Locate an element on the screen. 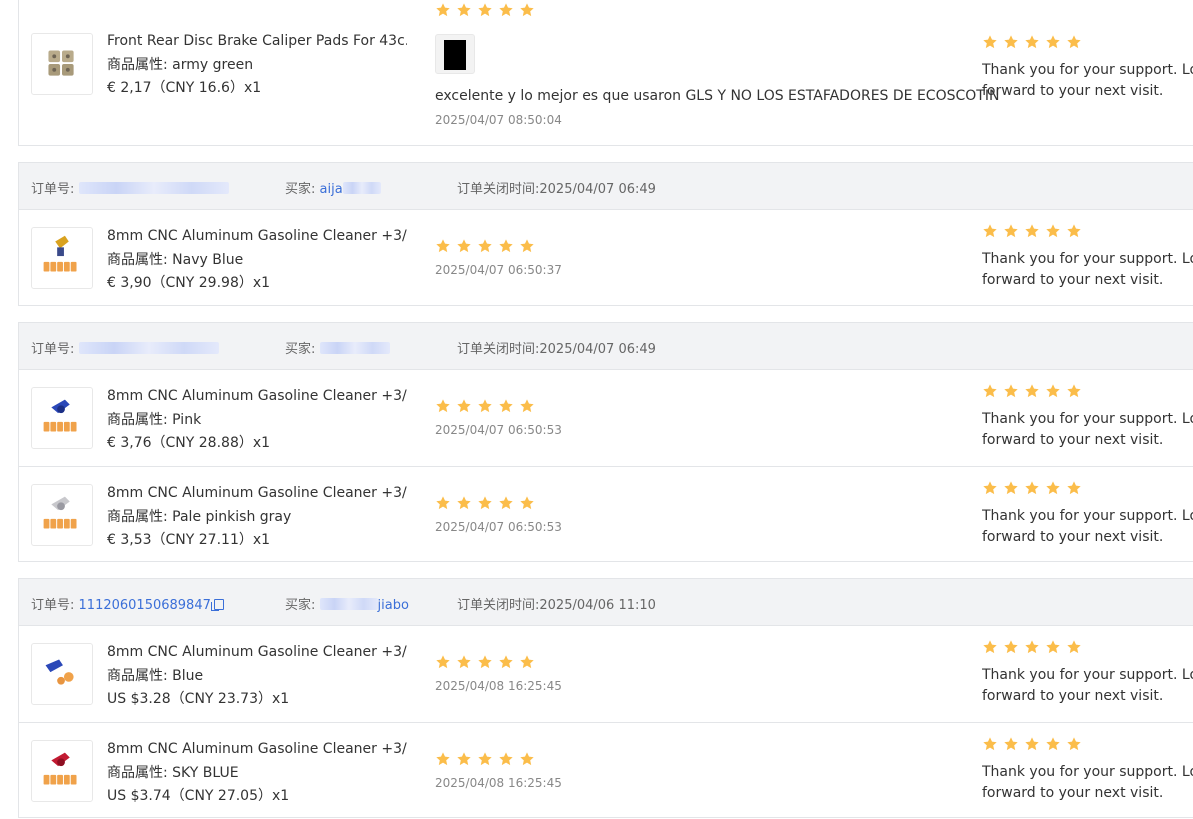 The image size is (1193, 819). review-image is located at coordinates (455, 54).